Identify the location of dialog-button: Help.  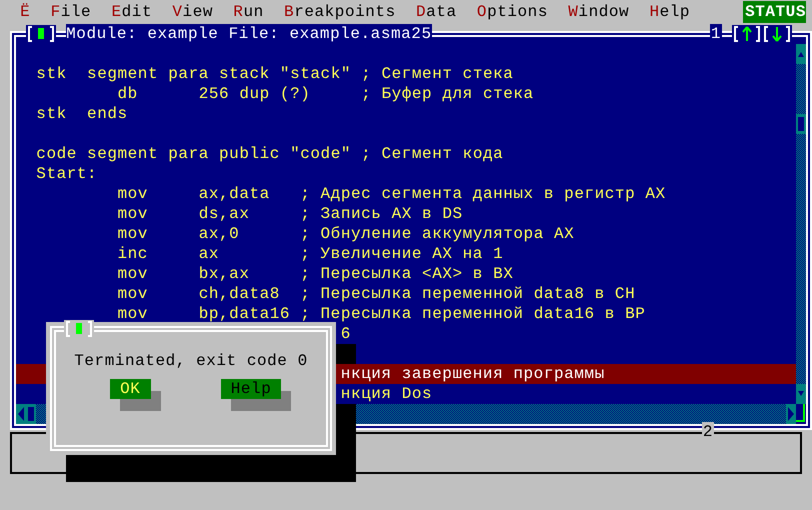
(251, 389).